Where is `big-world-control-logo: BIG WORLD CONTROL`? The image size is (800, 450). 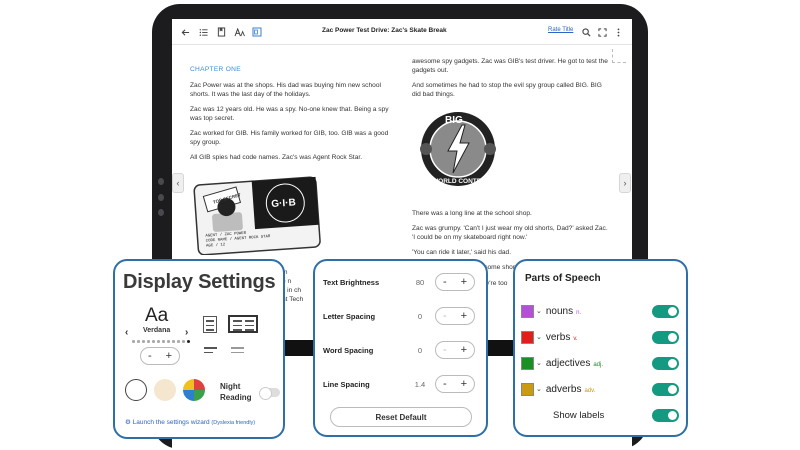
big-world-control-logo: BIG WORLD CONTROL is located at coordinates (458, 149).